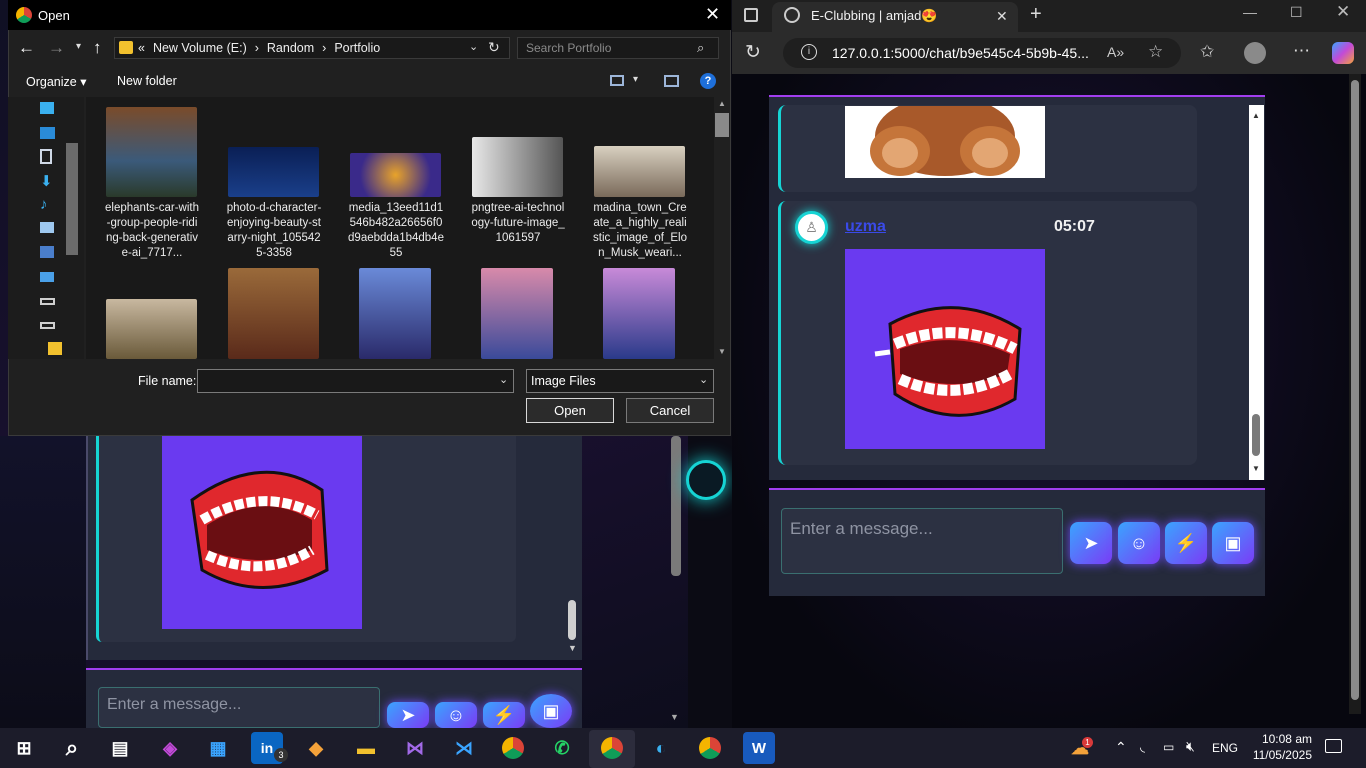 The height and width of the screenshot is (768, 1366). I want to click on back-arrow-icon: ←, so click(26, 48).